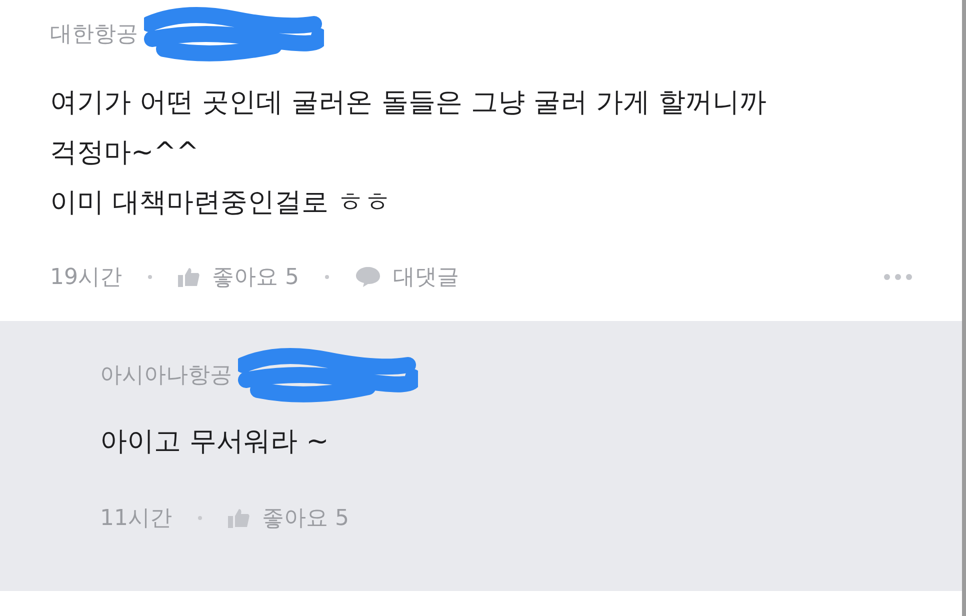 The height and width of the screenshot is (616, 966). Describe the element at coordinates (368, 277) in the screenshot. I see `speech-bubble-icon` at that location.